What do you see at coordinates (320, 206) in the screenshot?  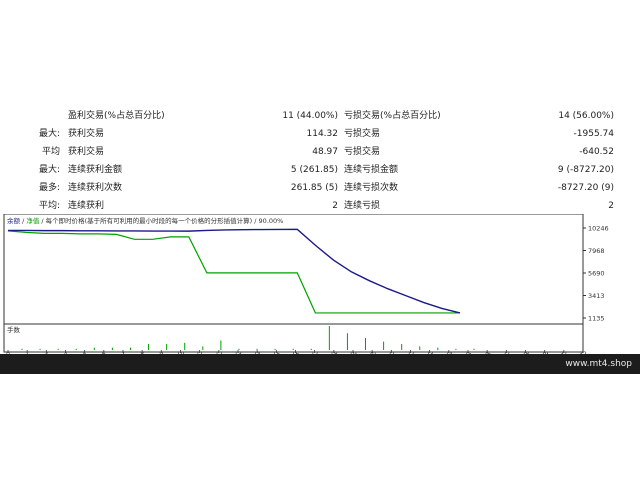 I see `stats-row: 平均: 连续获利 2 连续亏损 2` at bounding box center [320, 206].